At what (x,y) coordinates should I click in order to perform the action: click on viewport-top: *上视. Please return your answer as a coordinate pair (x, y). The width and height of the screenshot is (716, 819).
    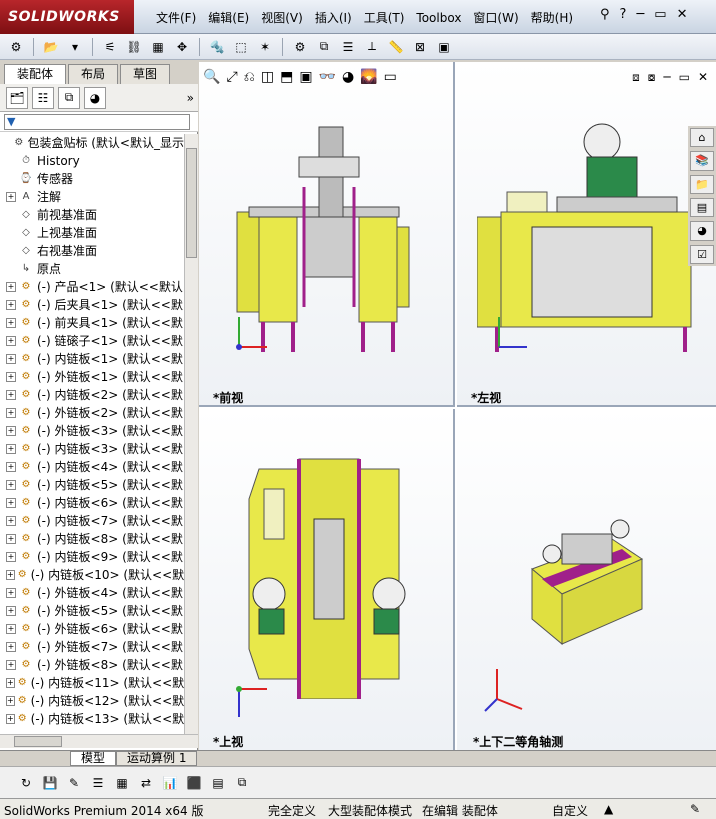
    Looking at the image, I should click on (327, 579).